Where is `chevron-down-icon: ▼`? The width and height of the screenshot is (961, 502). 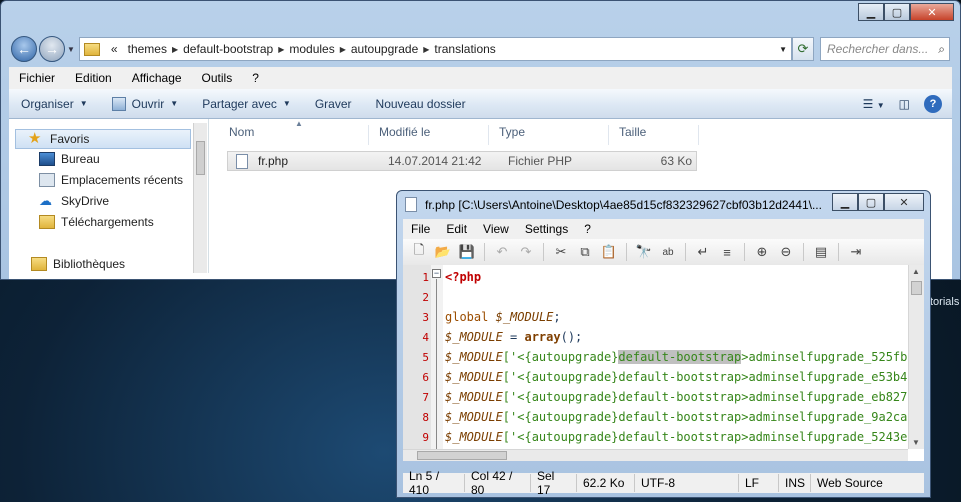
chevron-down-icon: ▼ is located at coordinates (83, 103).